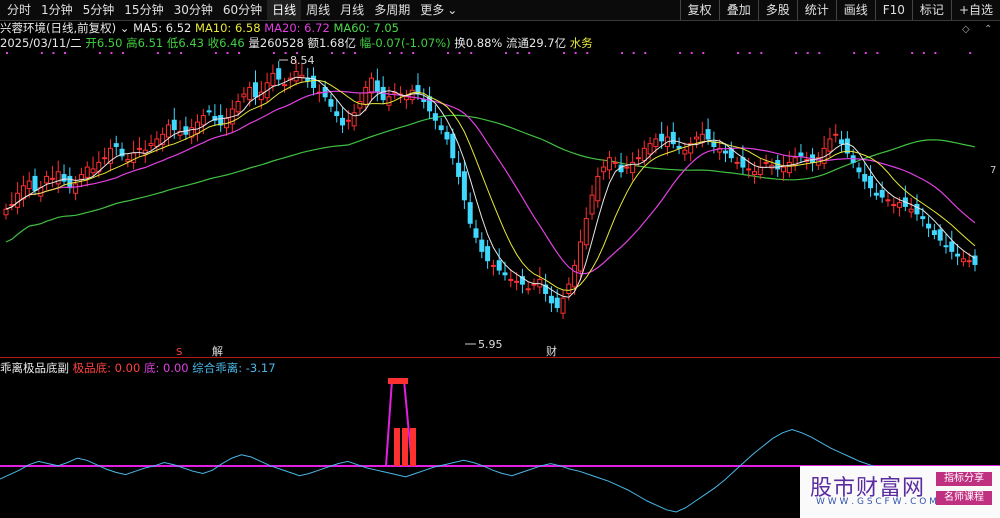 Image resolution: width=1000 pixels, height=518 pixels. Describe the element at coordinates (551, 351) in the screenshot. I see `event-finance-marker: 财` at that location.